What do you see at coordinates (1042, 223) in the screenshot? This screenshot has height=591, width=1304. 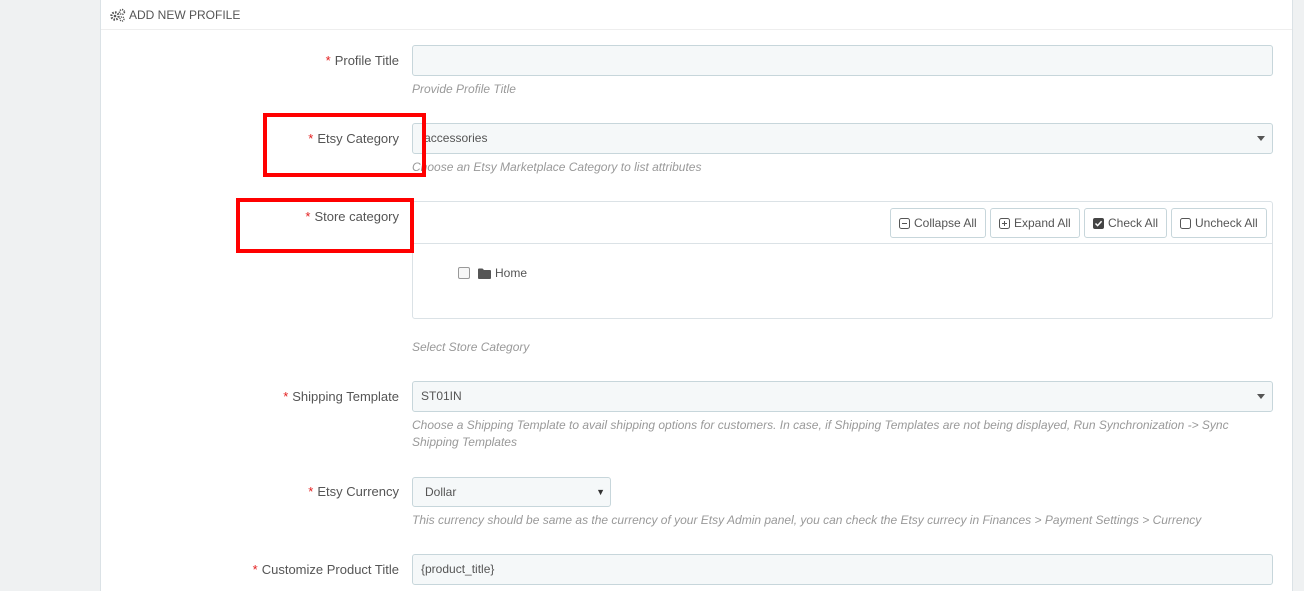 I see `button-label: Expand All` at bounding box center [1042, 223].